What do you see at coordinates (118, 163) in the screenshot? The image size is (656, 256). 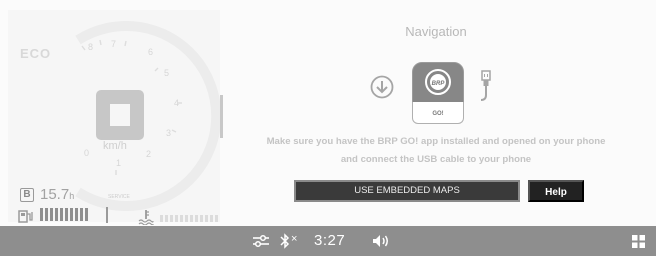 I see `gauge-tick-1: 1` at bounding box center [118, 163].